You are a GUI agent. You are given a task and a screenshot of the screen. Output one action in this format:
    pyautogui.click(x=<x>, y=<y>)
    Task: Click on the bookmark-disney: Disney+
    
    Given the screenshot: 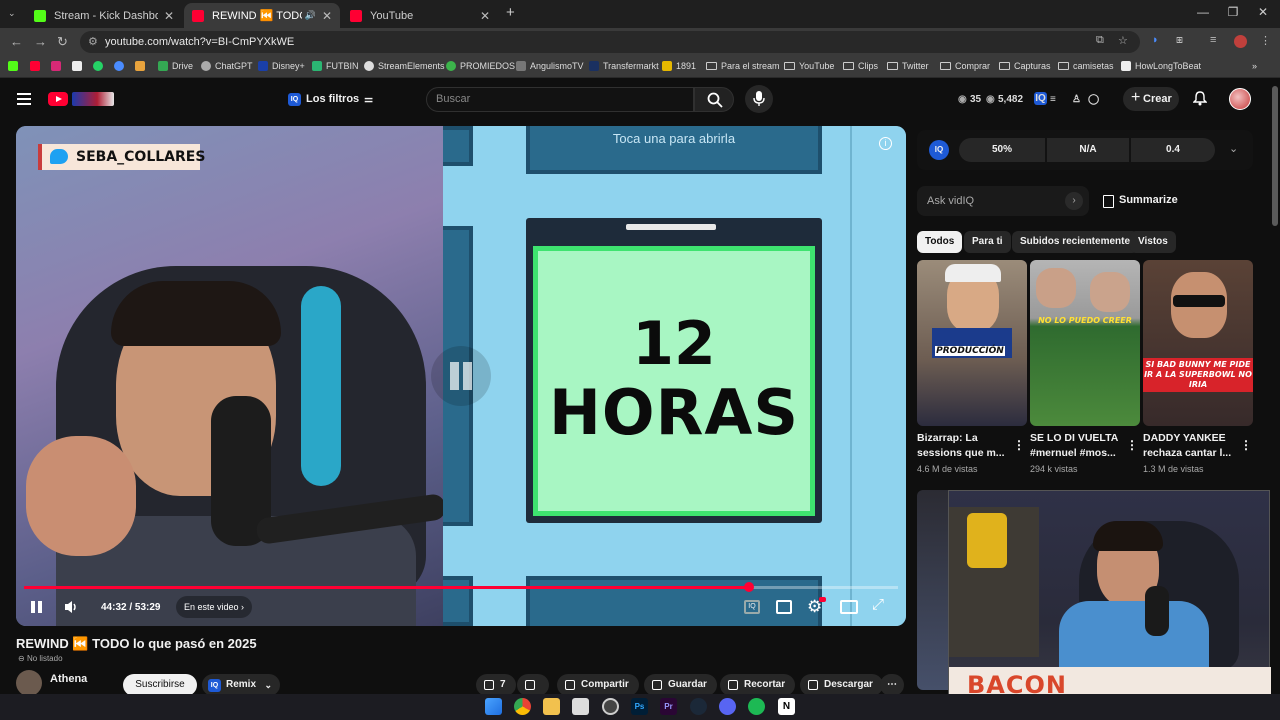 What is the action you would take?
    pyautogui.click(x=281, y=66)
    